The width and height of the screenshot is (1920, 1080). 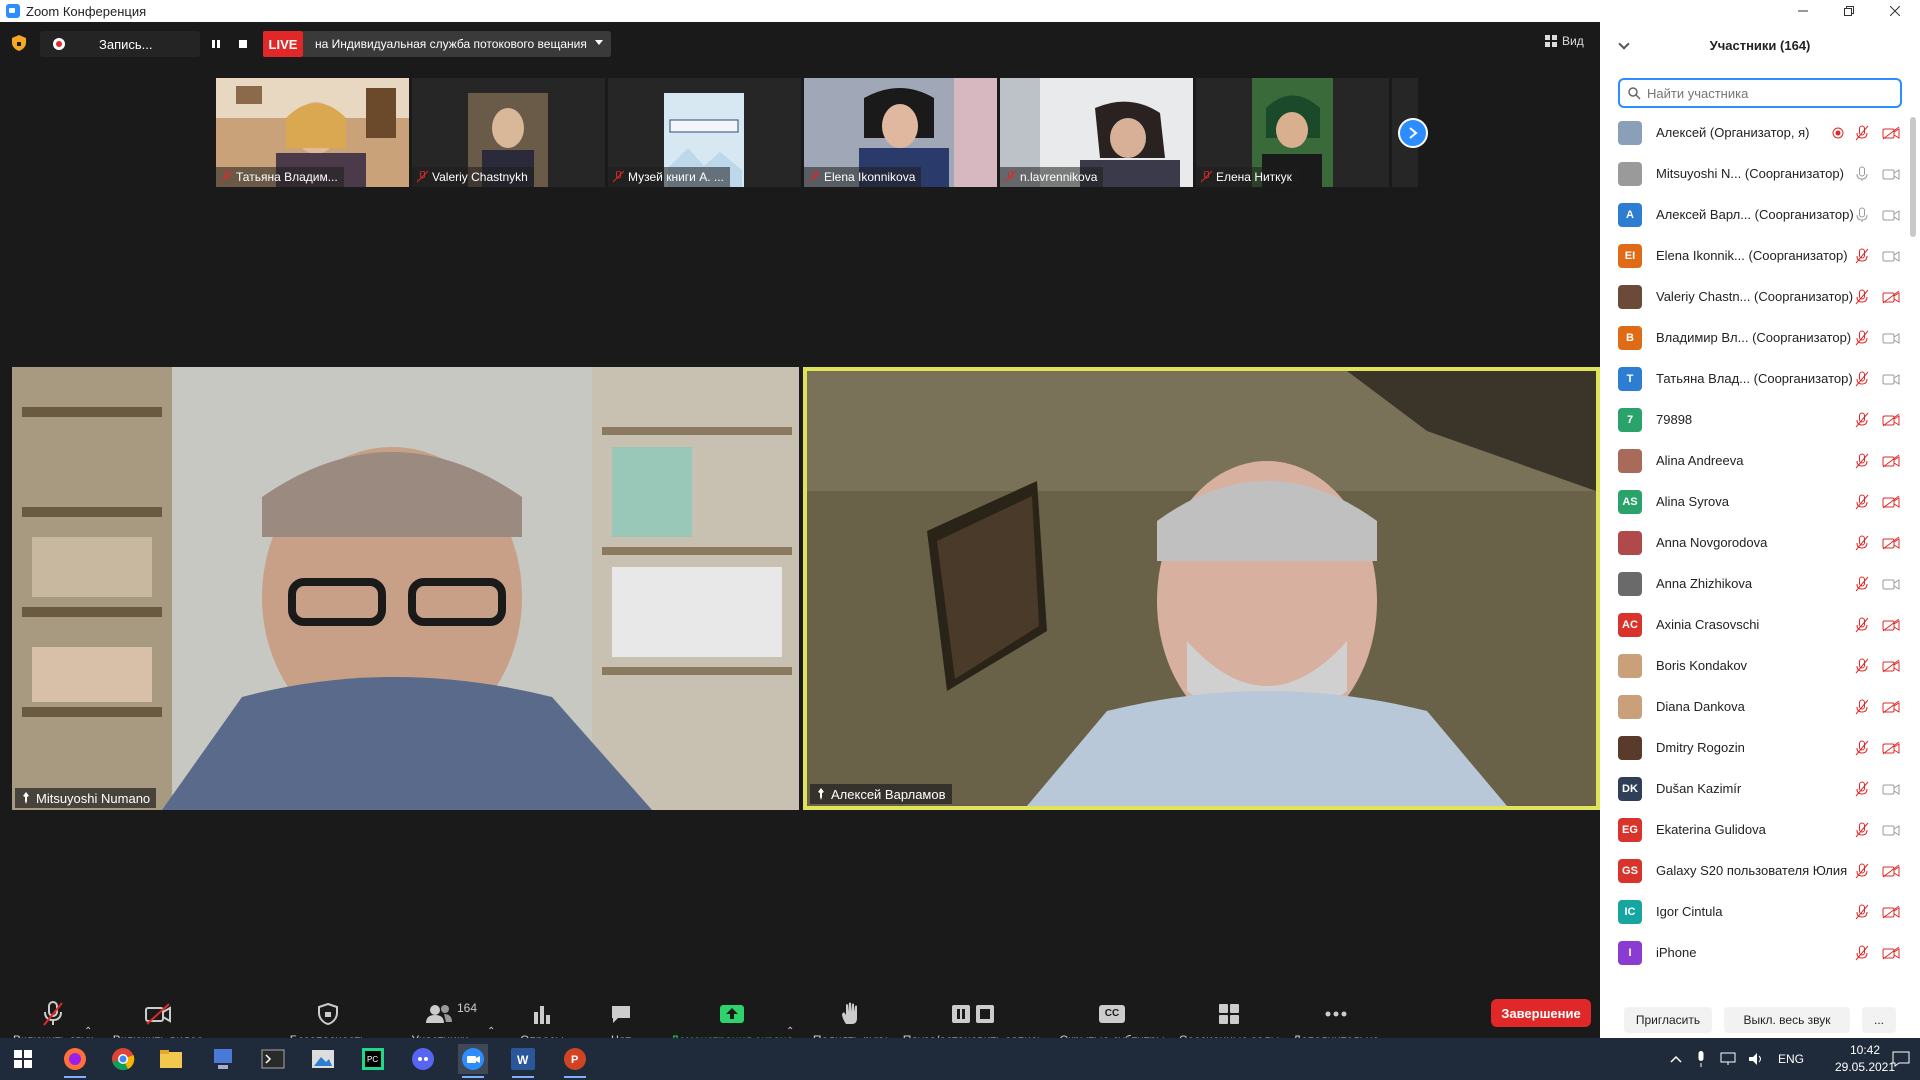 What do you see at coordinates (1755, 378) in the screenshot?
I see `participant-row: T Татьяна Влад... (Соорганизатор)` at bounding box center [1755, 378].